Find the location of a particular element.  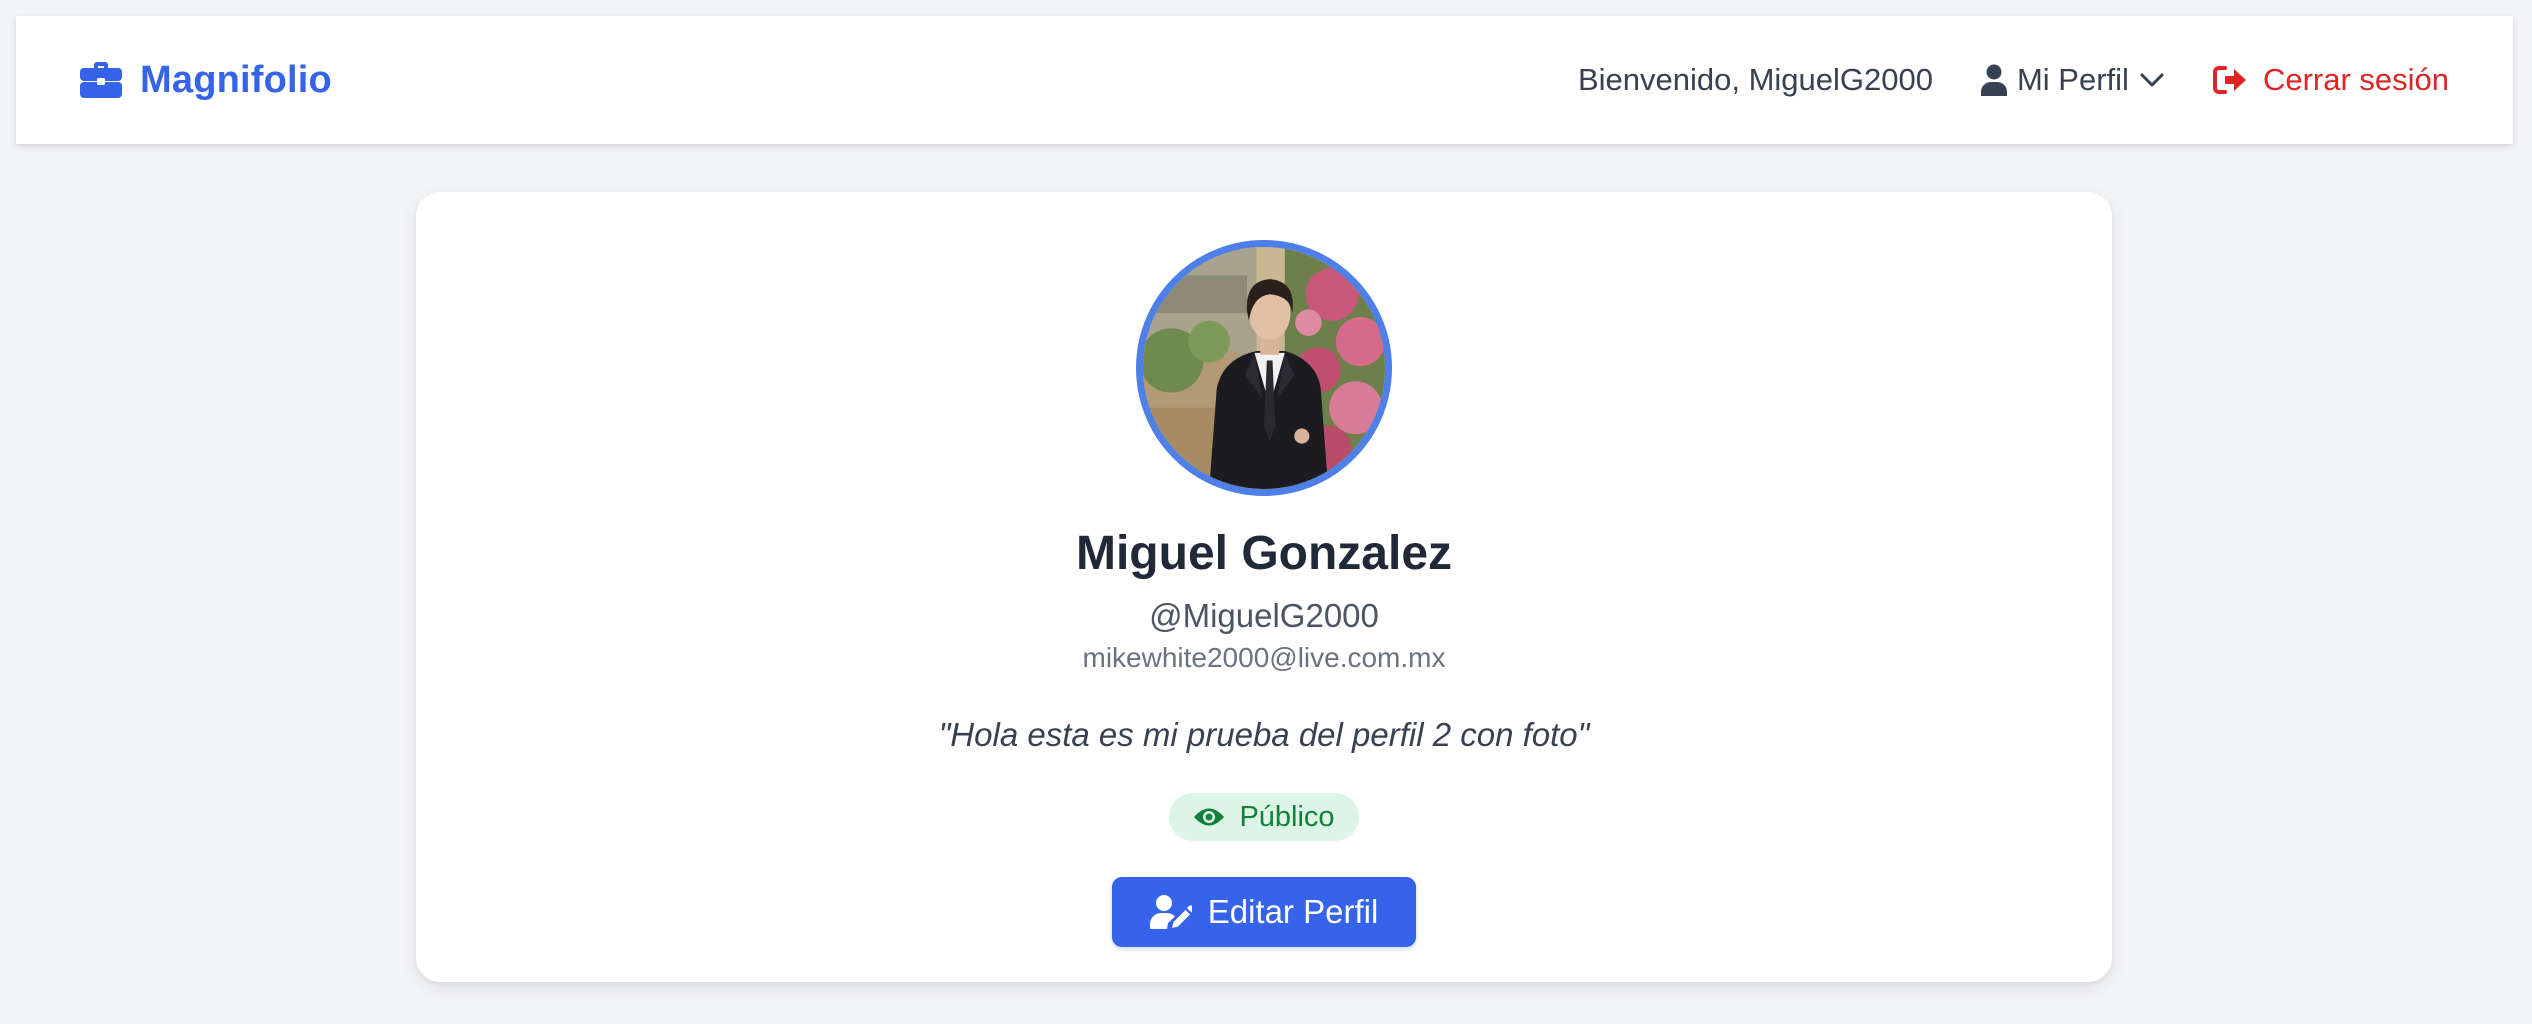

avatar is located at coordinates (1264, 368).